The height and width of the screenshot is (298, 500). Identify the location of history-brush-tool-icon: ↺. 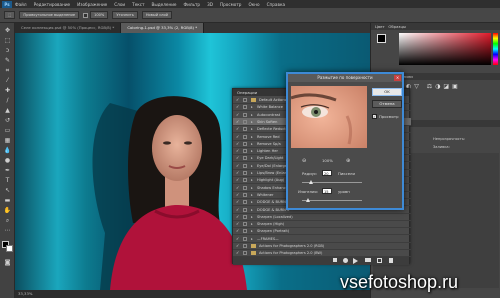
(7, 120).